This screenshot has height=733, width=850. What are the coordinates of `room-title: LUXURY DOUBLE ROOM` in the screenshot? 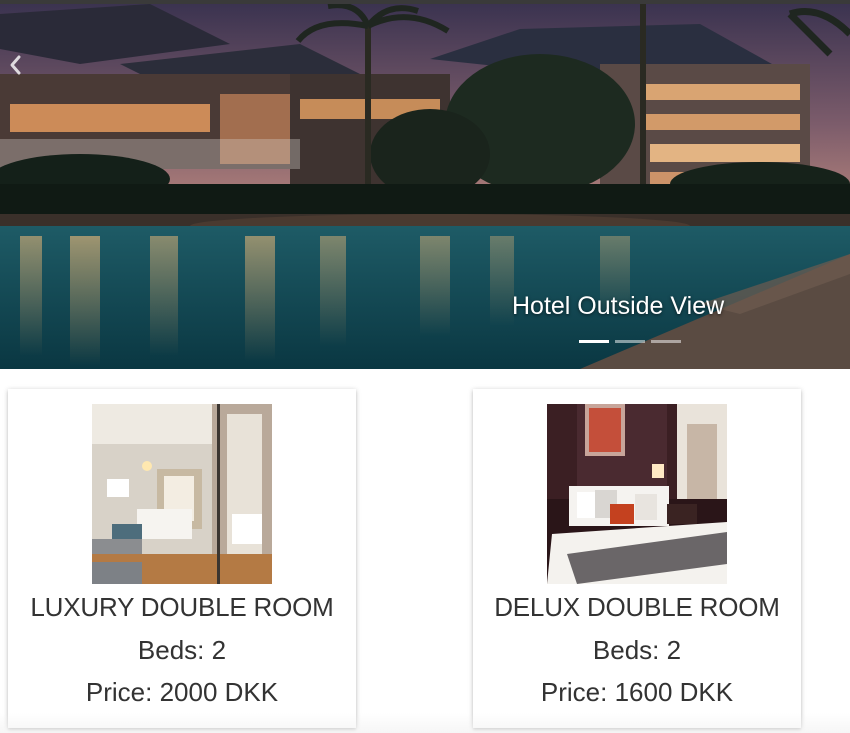 It's located at (182, 607).